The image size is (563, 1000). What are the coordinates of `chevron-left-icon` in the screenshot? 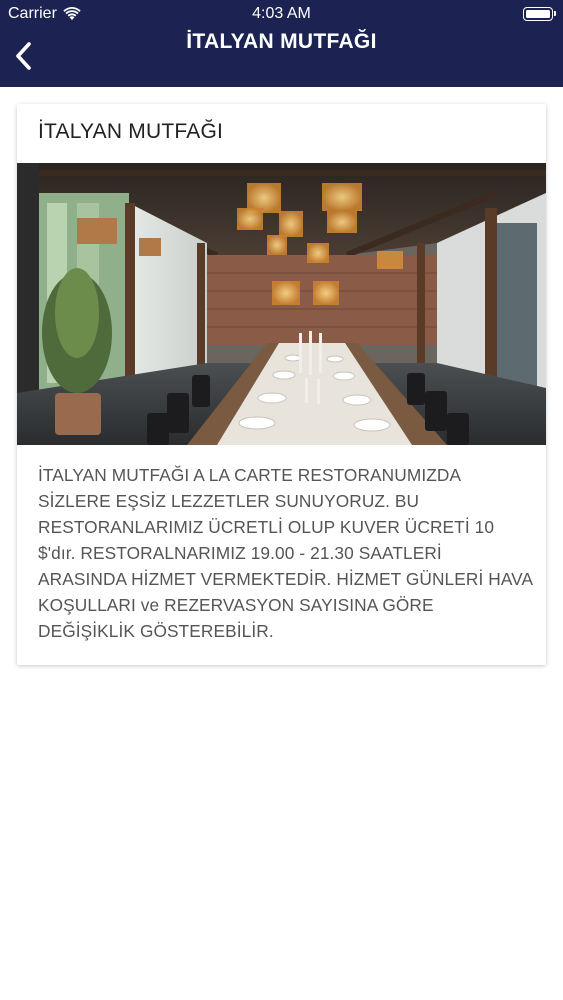 It's located at (23, 56).